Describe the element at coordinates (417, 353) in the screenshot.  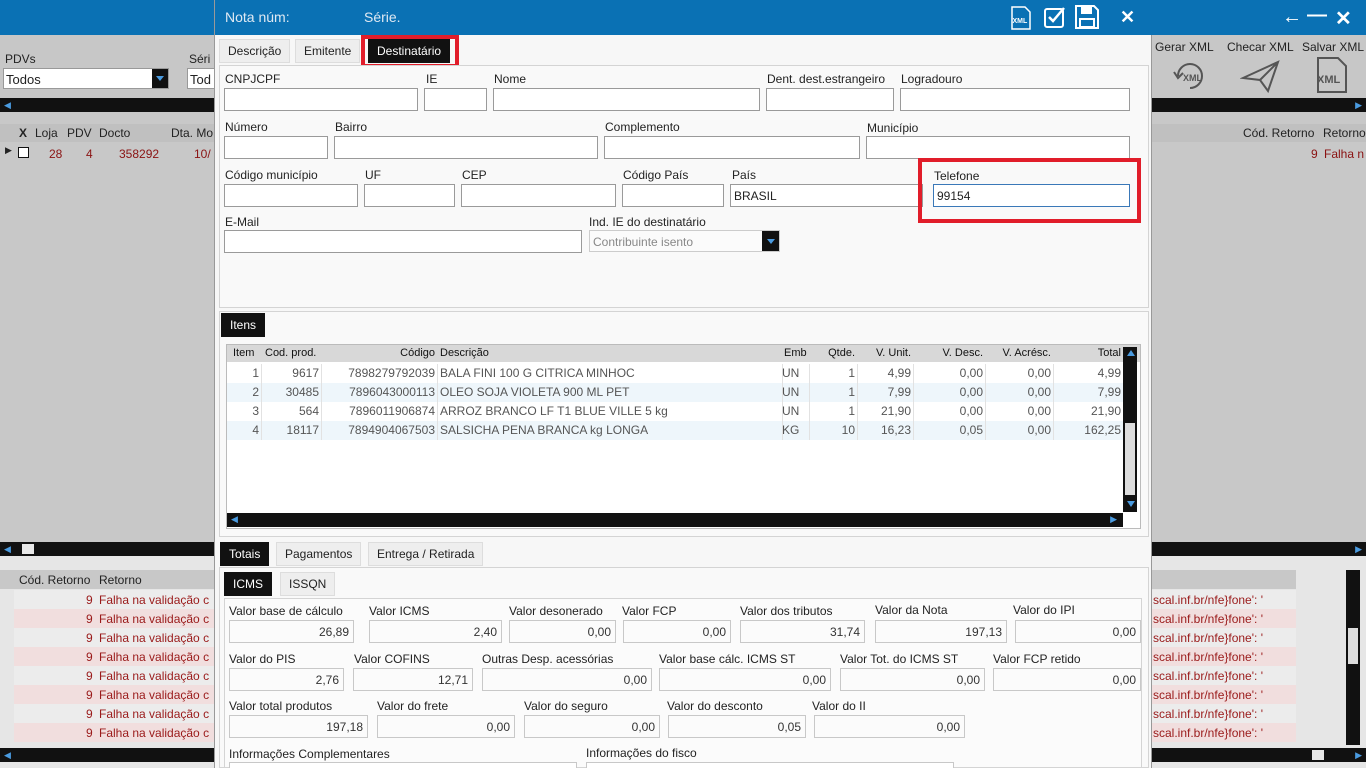
I see `itens-header-cell: Código` at that location.